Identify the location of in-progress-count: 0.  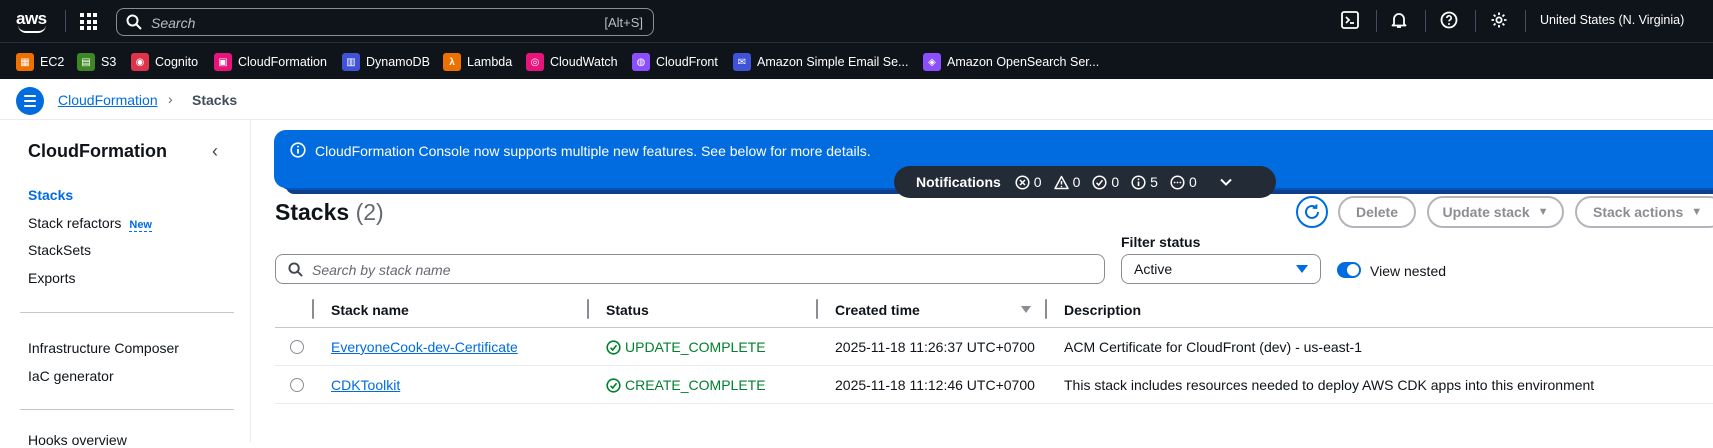
(1183, 182).